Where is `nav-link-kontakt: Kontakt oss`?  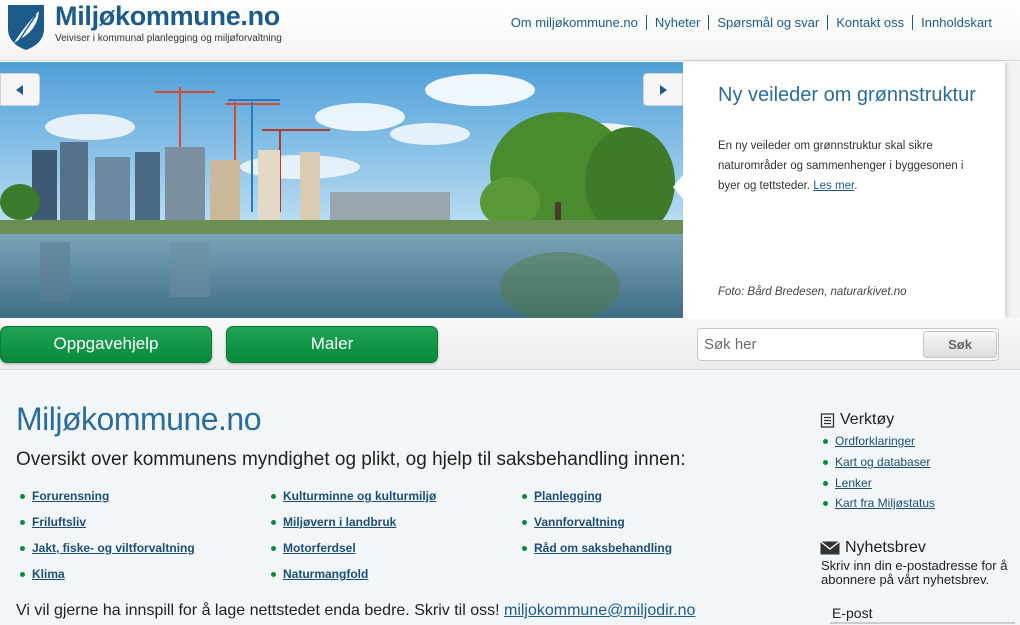 nav-link-kontakt: Kontakt oss is located at coordinates (869, 22).